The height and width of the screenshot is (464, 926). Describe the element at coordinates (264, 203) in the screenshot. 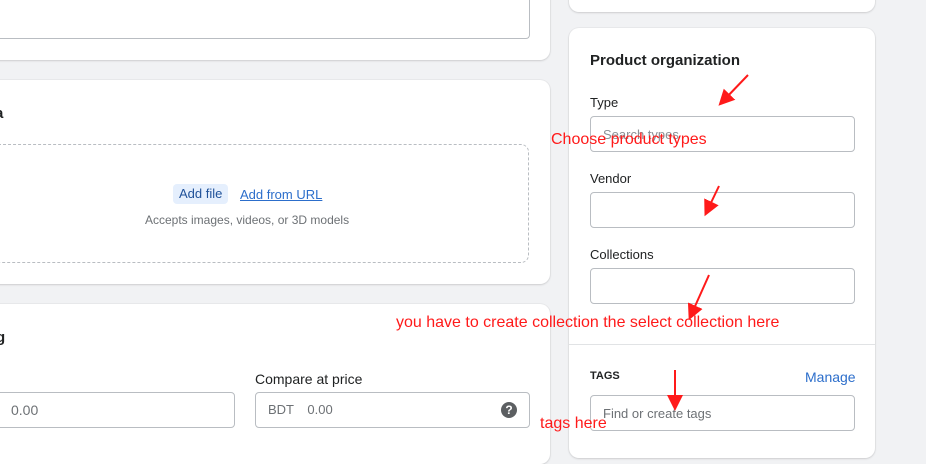

I see `media-dropzone` at that location.